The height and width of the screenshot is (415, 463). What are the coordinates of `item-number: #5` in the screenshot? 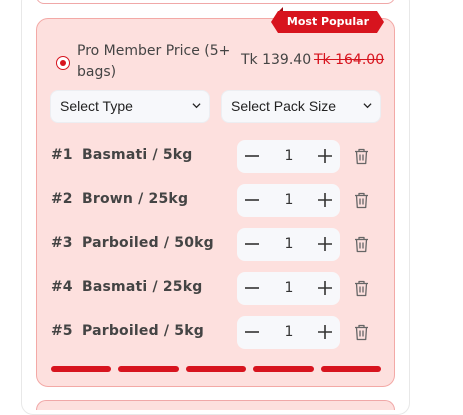 It's located at (62, 331).